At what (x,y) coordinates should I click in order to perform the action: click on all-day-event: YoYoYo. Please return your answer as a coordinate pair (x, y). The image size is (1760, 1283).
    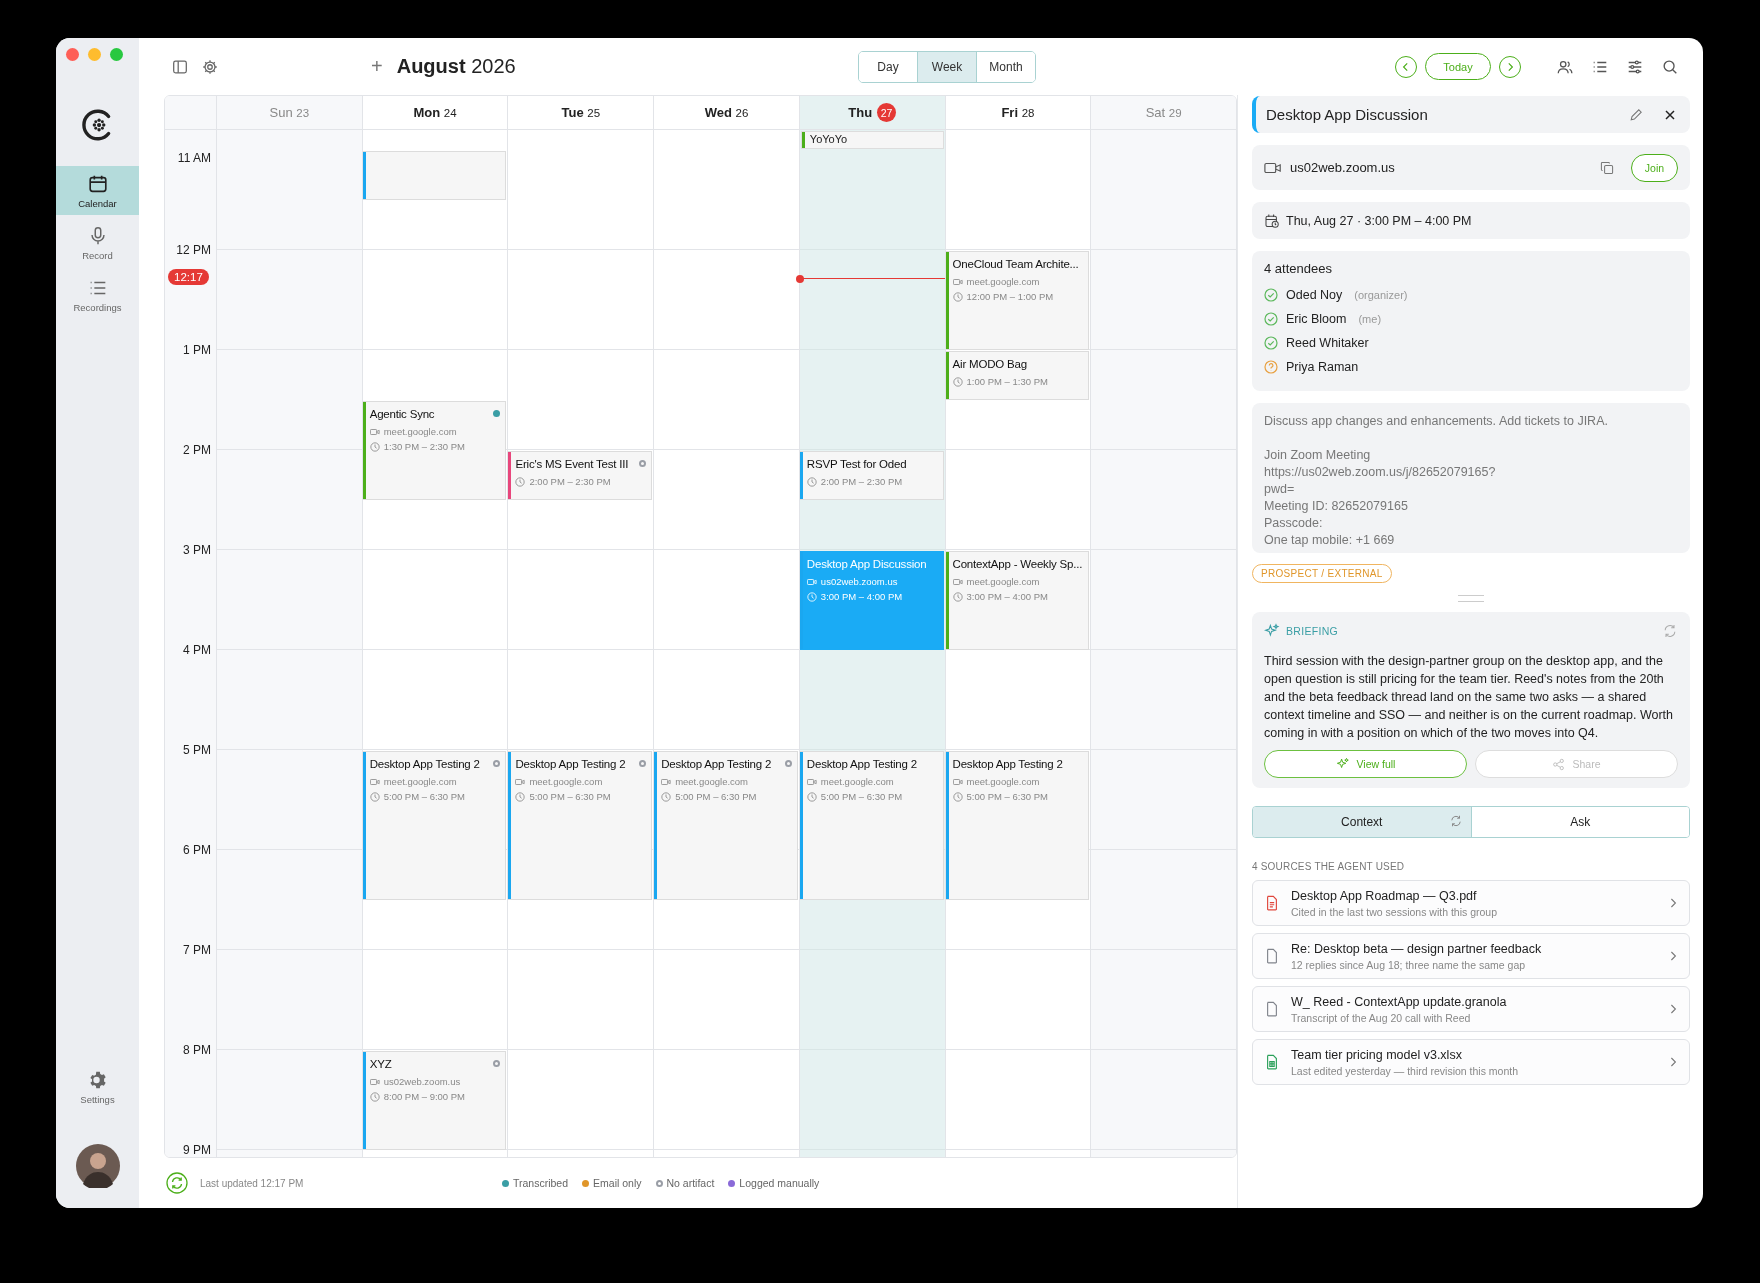
    Looking at the image, I should click on (872, 140).